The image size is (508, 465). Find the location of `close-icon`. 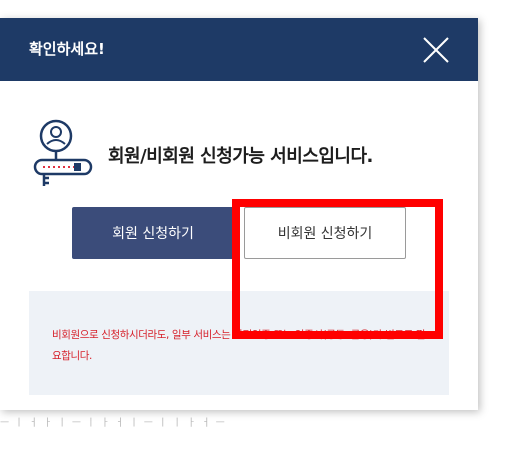

close-icon is located at coordinates (436, 50).